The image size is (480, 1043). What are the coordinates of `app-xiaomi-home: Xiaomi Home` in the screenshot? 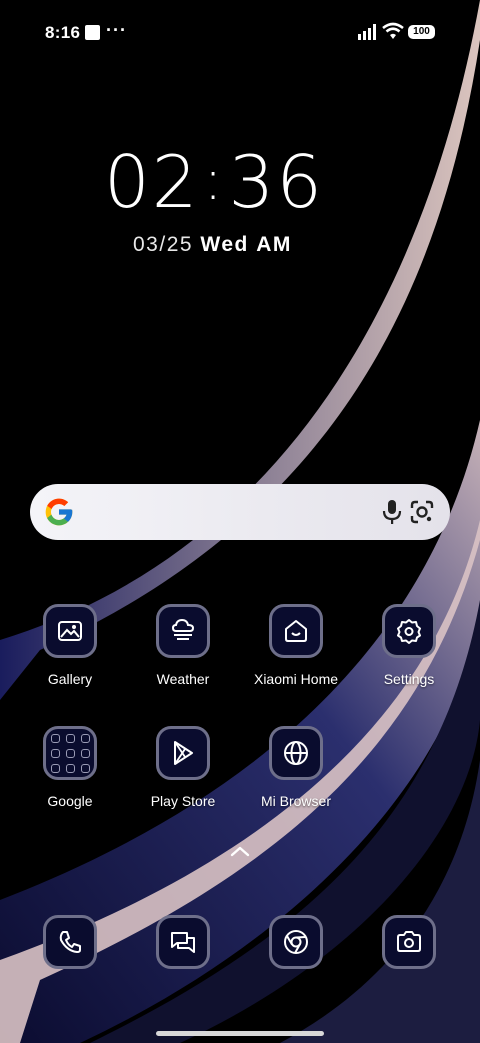 It's located at (296, 645).